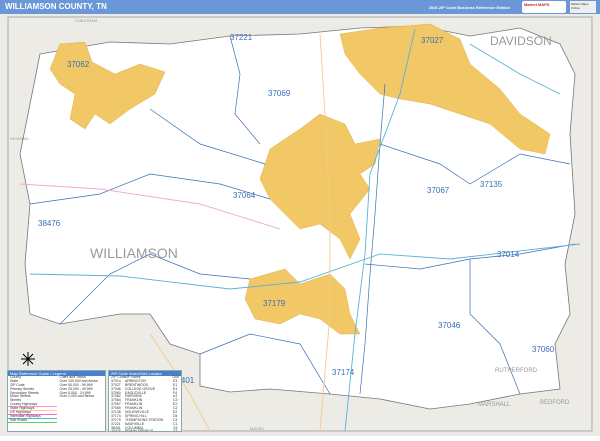 The image size is (600, 441). I want to click on neighbor-county-label: MAURY, so click(257, 428).